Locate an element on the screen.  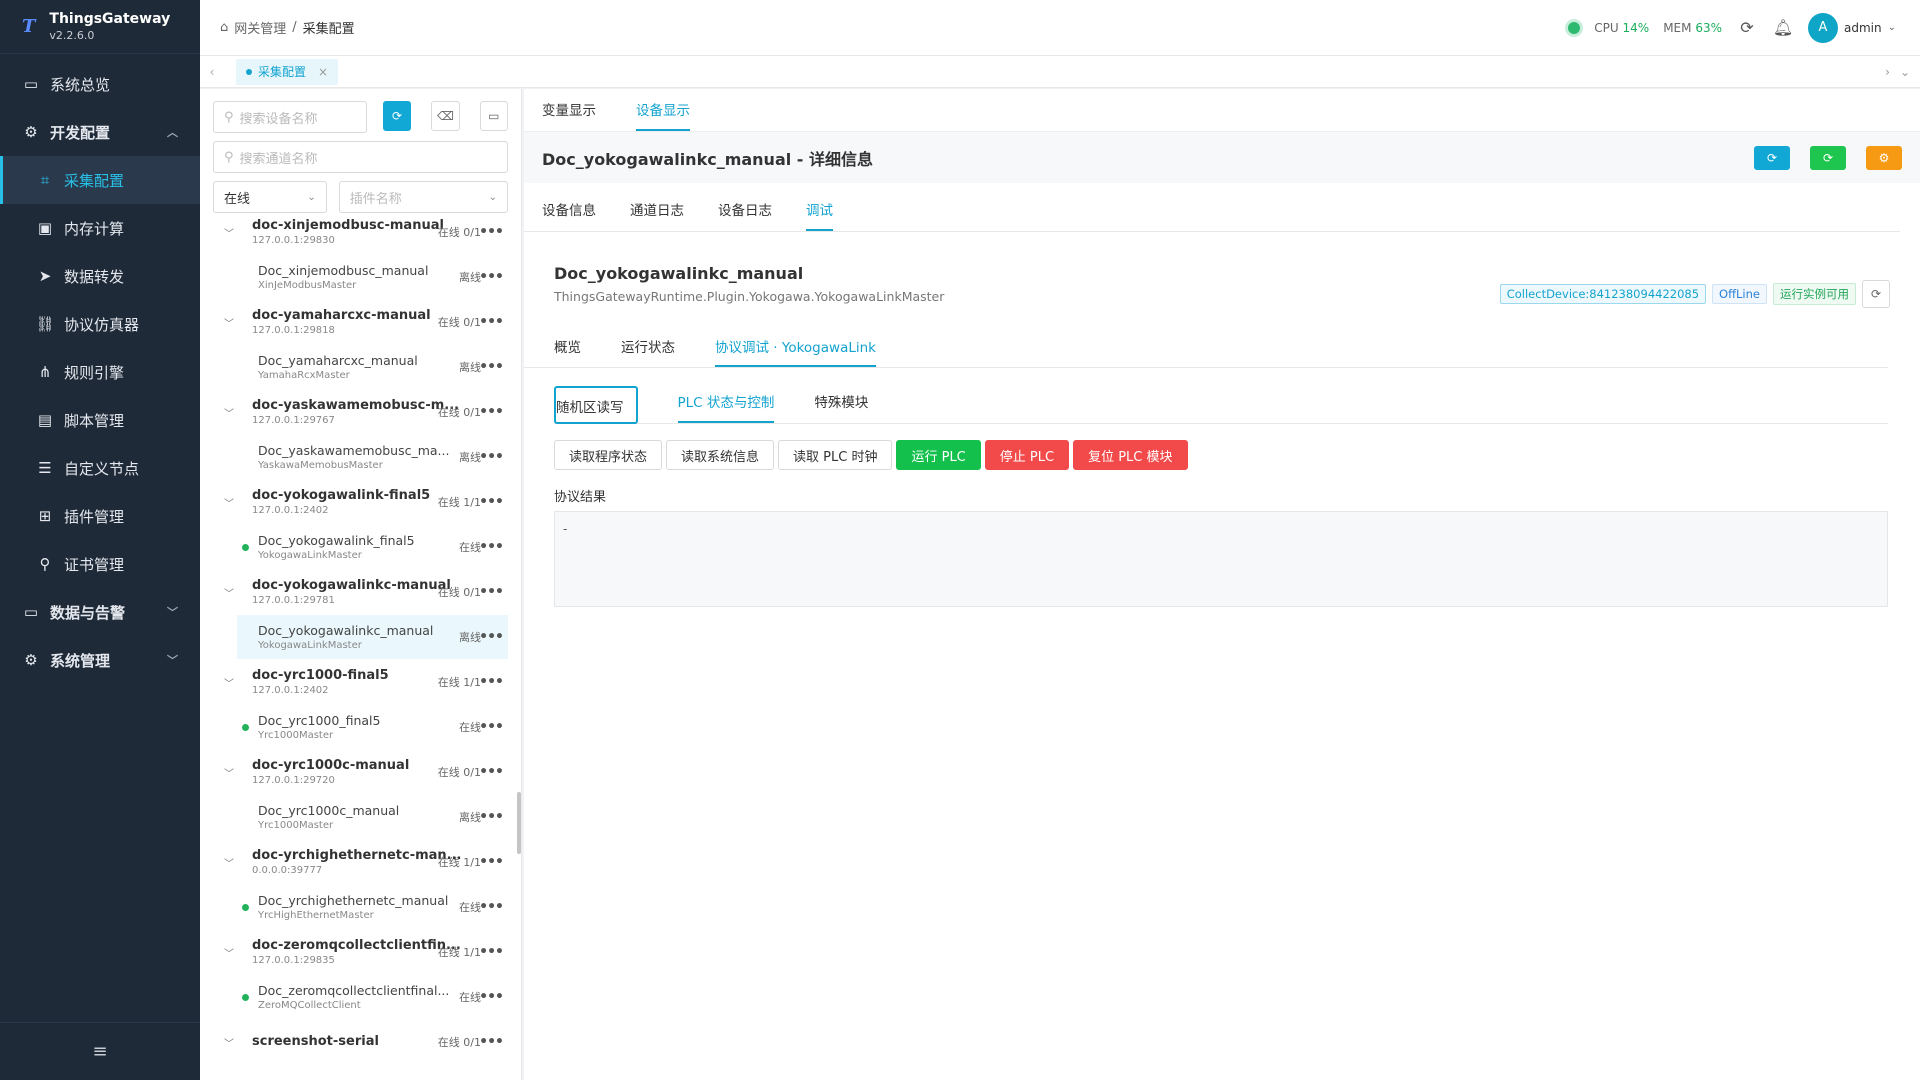
action-button-5: 复位 PLC 模块 is located at coordinates (1130, 455).